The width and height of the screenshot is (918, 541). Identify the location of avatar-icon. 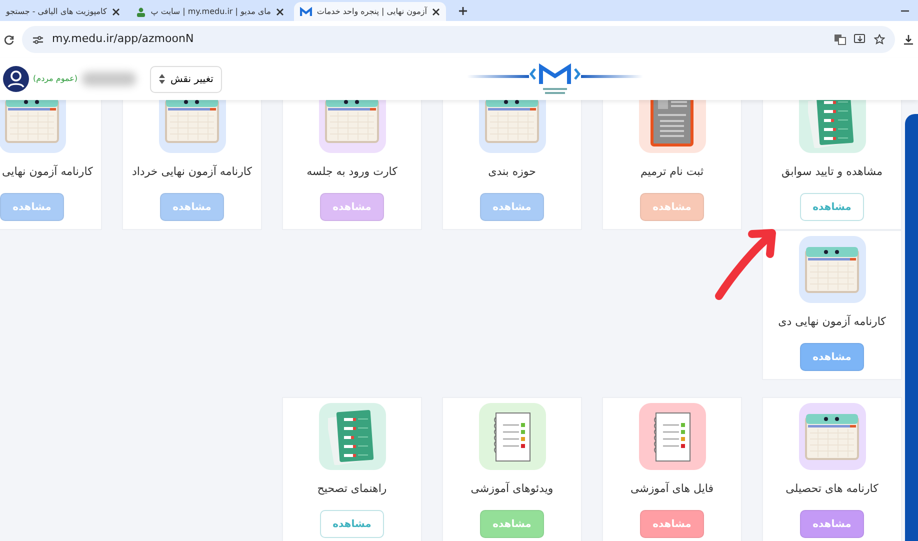
(16, 79).